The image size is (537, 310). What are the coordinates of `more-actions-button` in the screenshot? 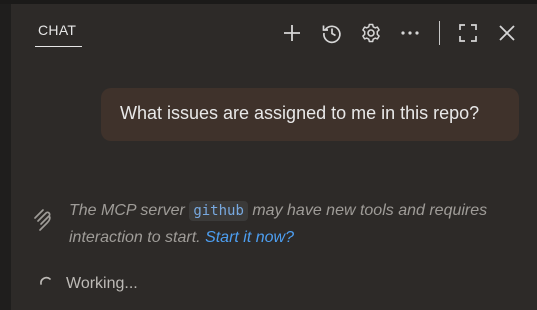 It's located at (410, 33).